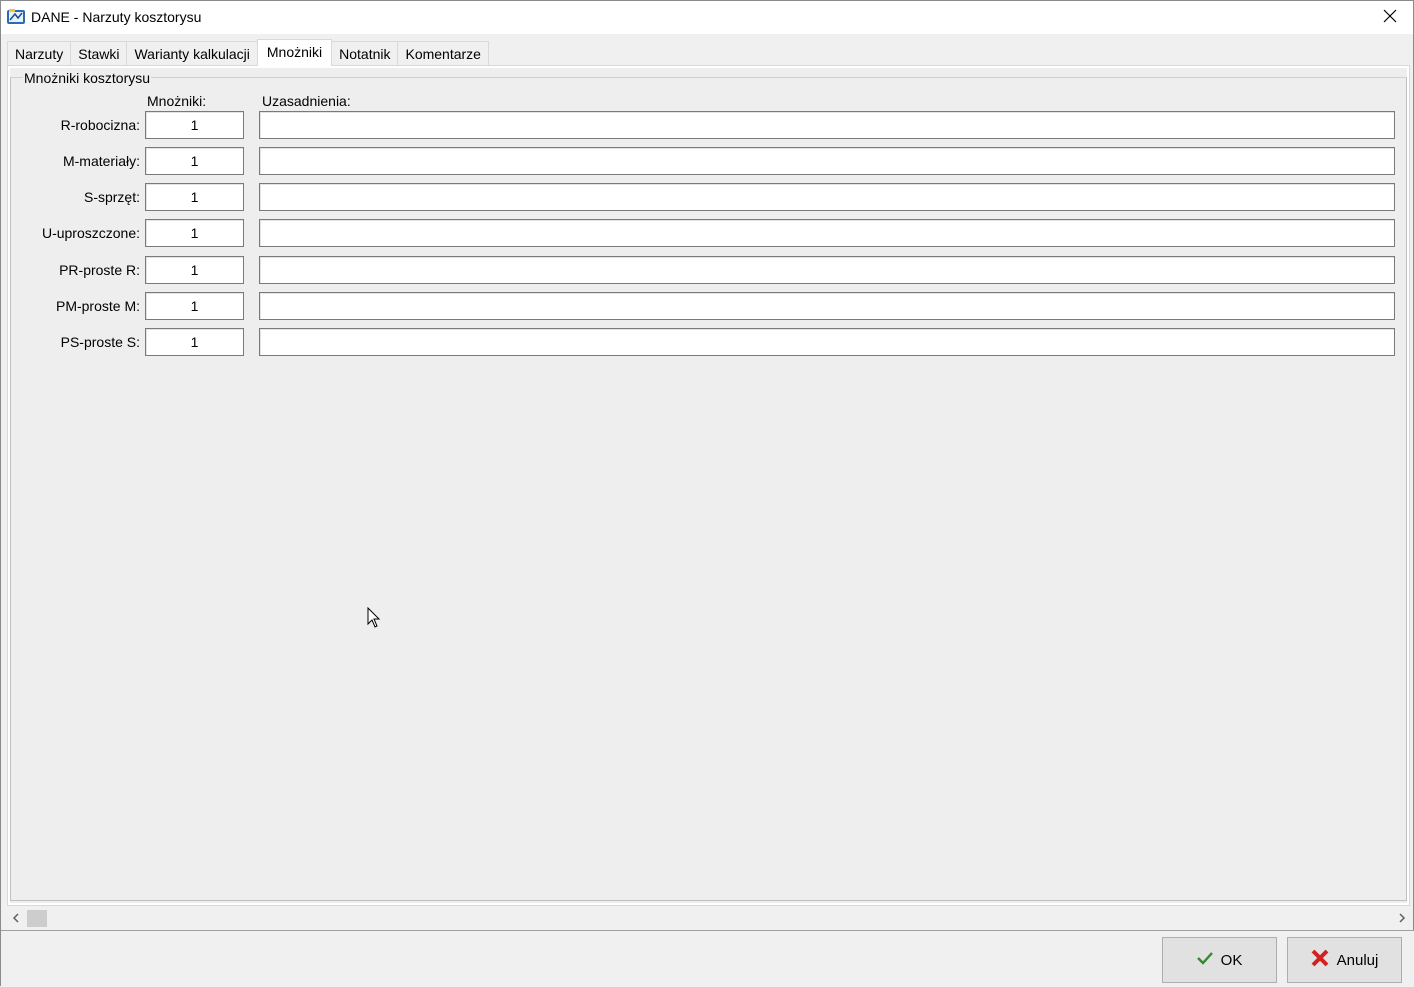 Image resolution: width=1414 pixels, height=987 pixels. Describe the element at coordinates (708, 918) in the screenshot. I see `horizontal-scrollbar` at that location.